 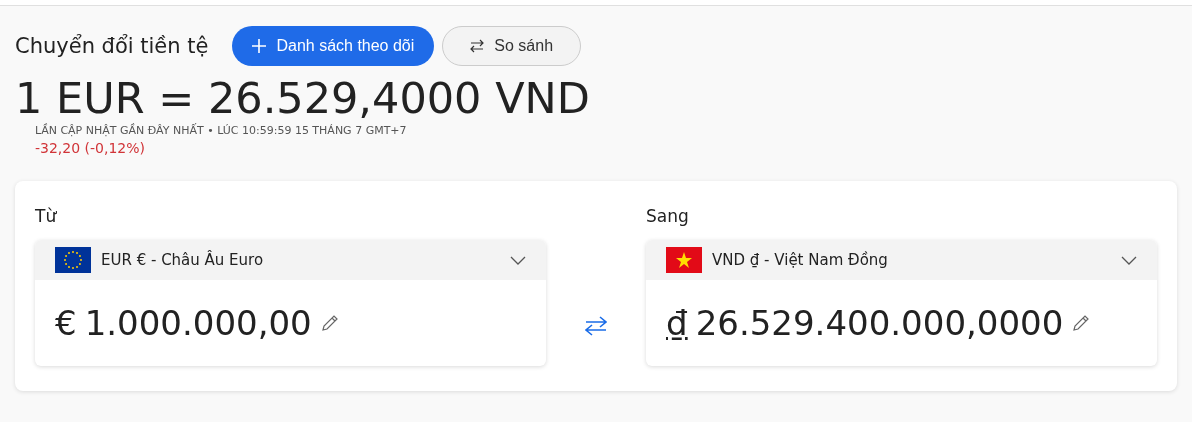 What do you see at coordinates (333, 46) in the screenshot?
I see `watchlist-button: Danh sách theo dõi` at bounding box center [333, 46].